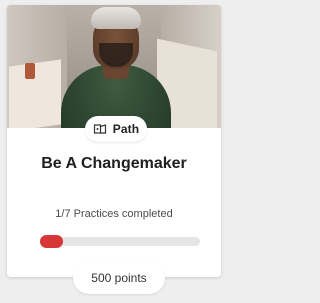 This screenshot has height=303, width=320. I want to click on photo-person-hair, so click(116, 18).